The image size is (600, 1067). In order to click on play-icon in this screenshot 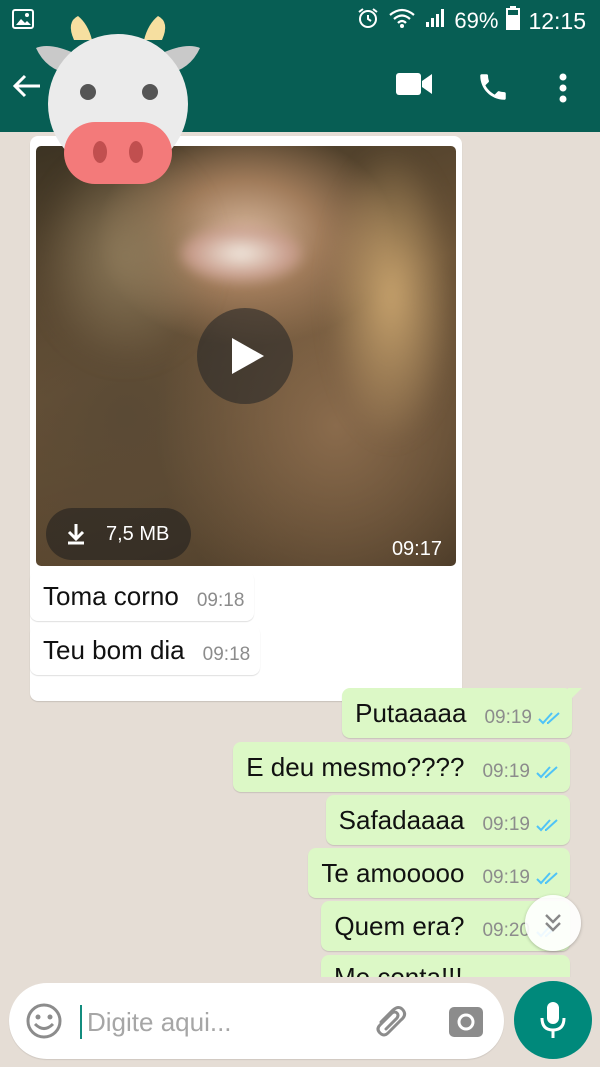, I will do `click(248, 356)`.